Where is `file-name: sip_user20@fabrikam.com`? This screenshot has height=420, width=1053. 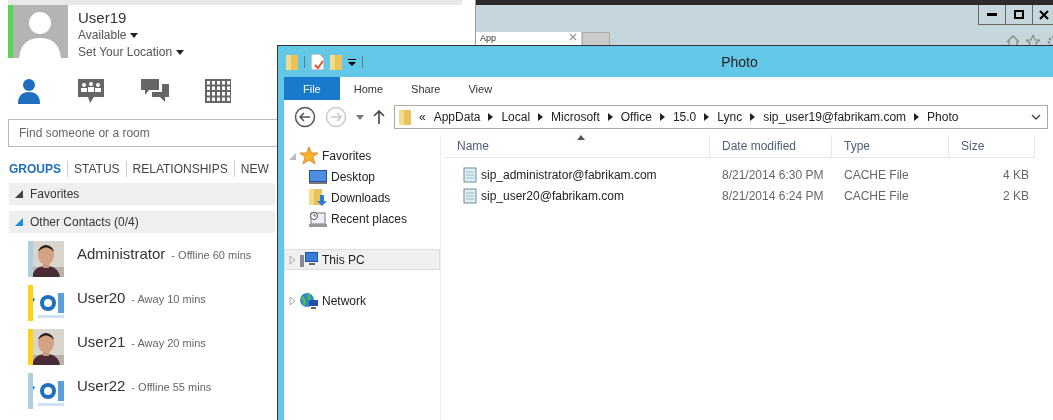 file-name: sip_user20@fabrikam.com is located at coordinates (552, 195).